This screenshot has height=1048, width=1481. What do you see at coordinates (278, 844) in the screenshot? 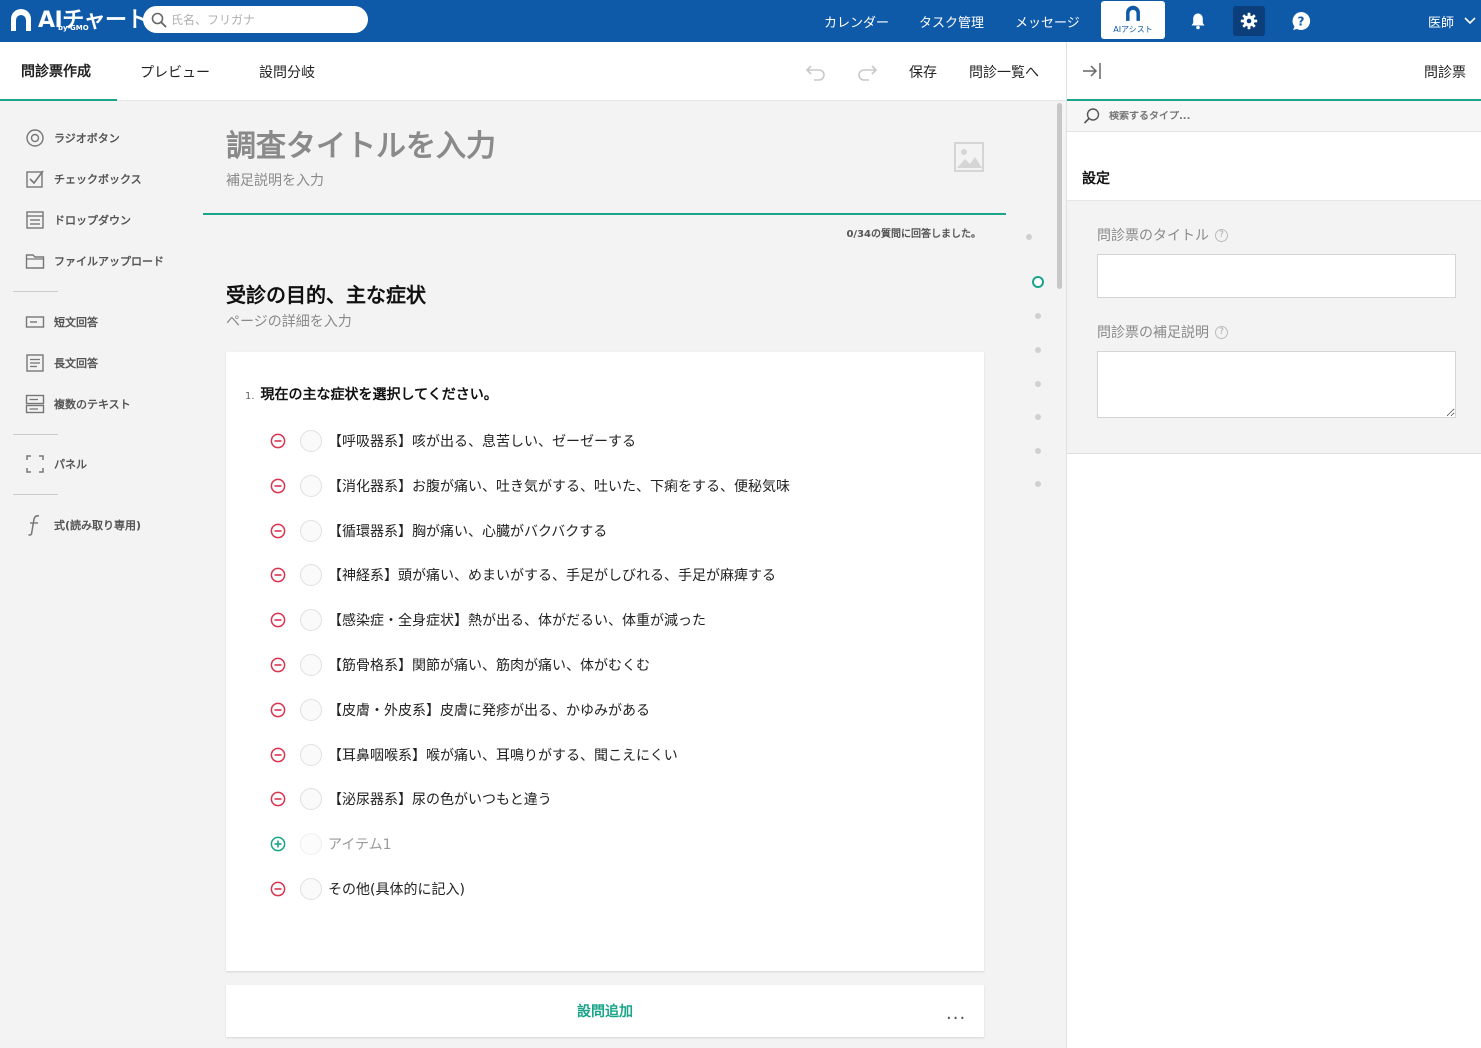
I see `add-choice-icon` at bounding box center [278, 844].